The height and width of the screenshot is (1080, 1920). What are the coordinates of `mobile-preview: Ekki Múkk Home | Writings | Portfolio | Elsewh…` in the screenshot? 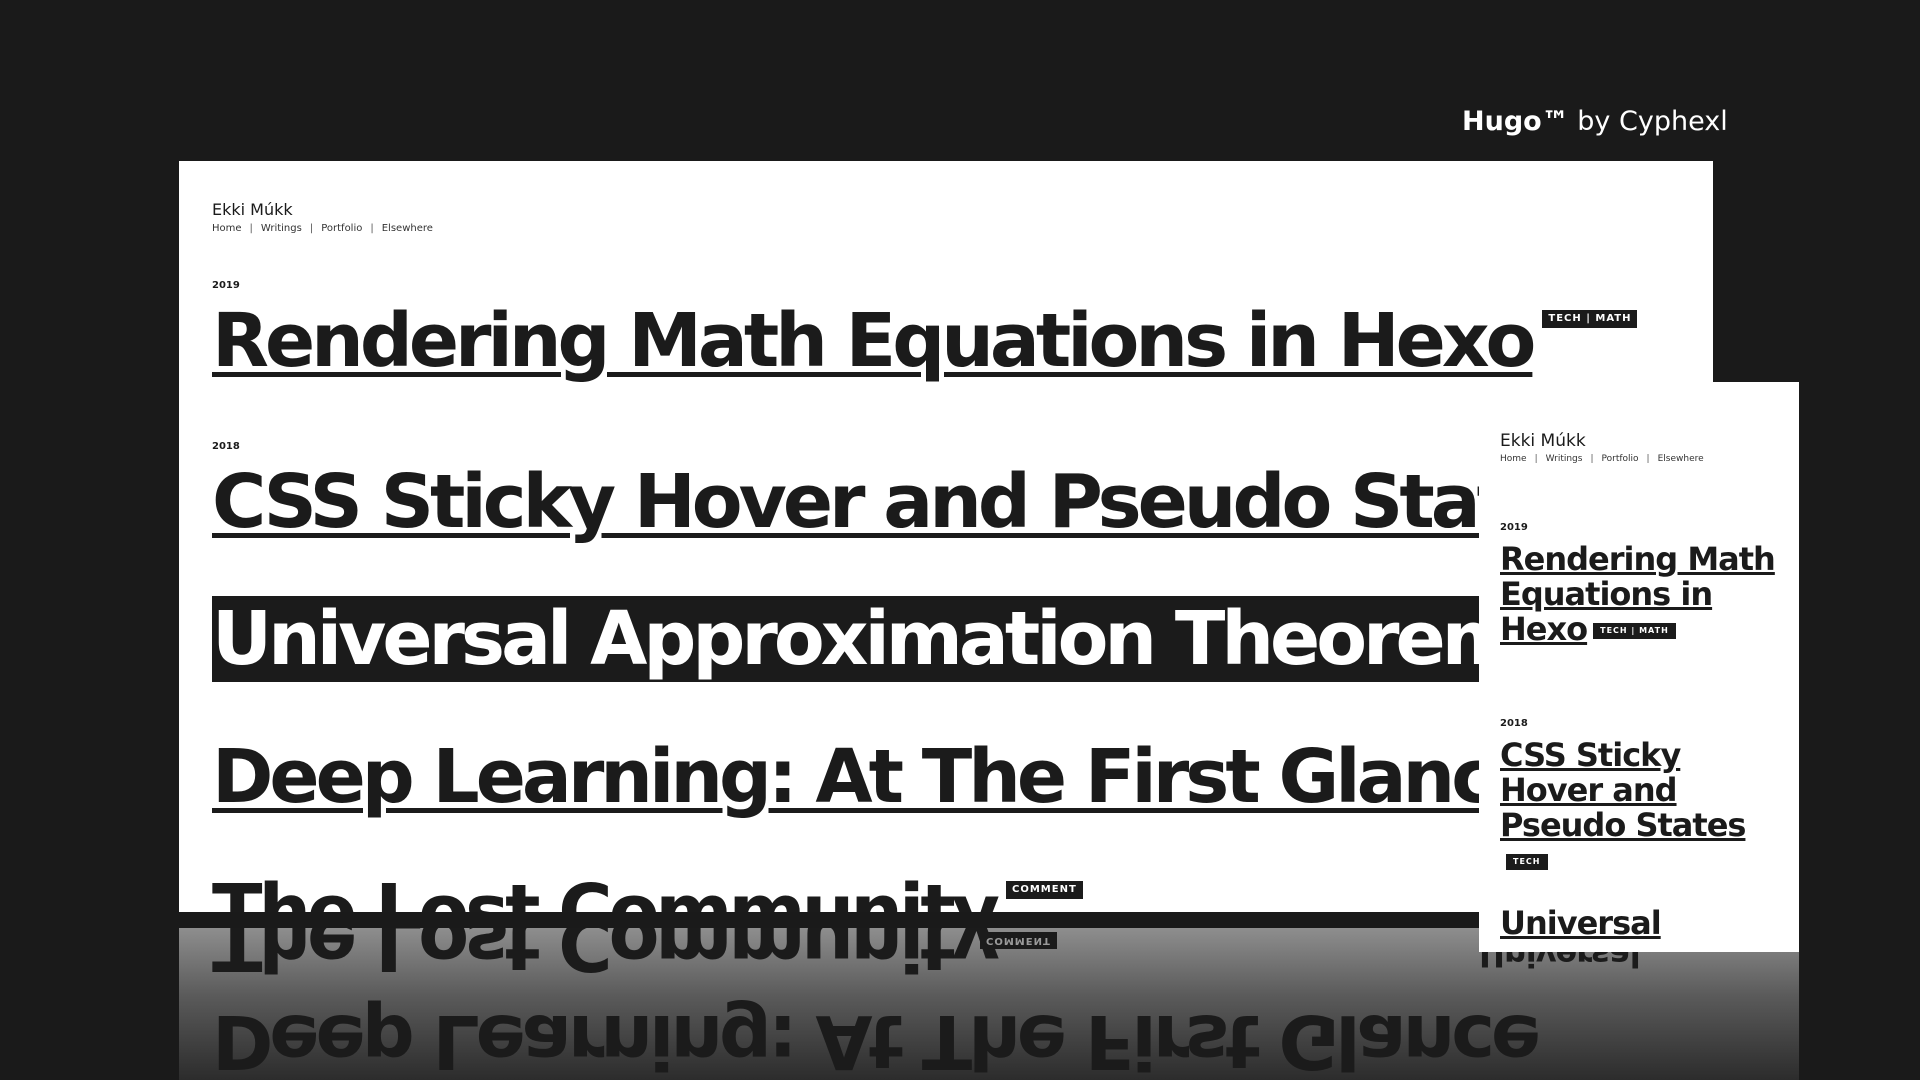 It's located at (1639, 667).